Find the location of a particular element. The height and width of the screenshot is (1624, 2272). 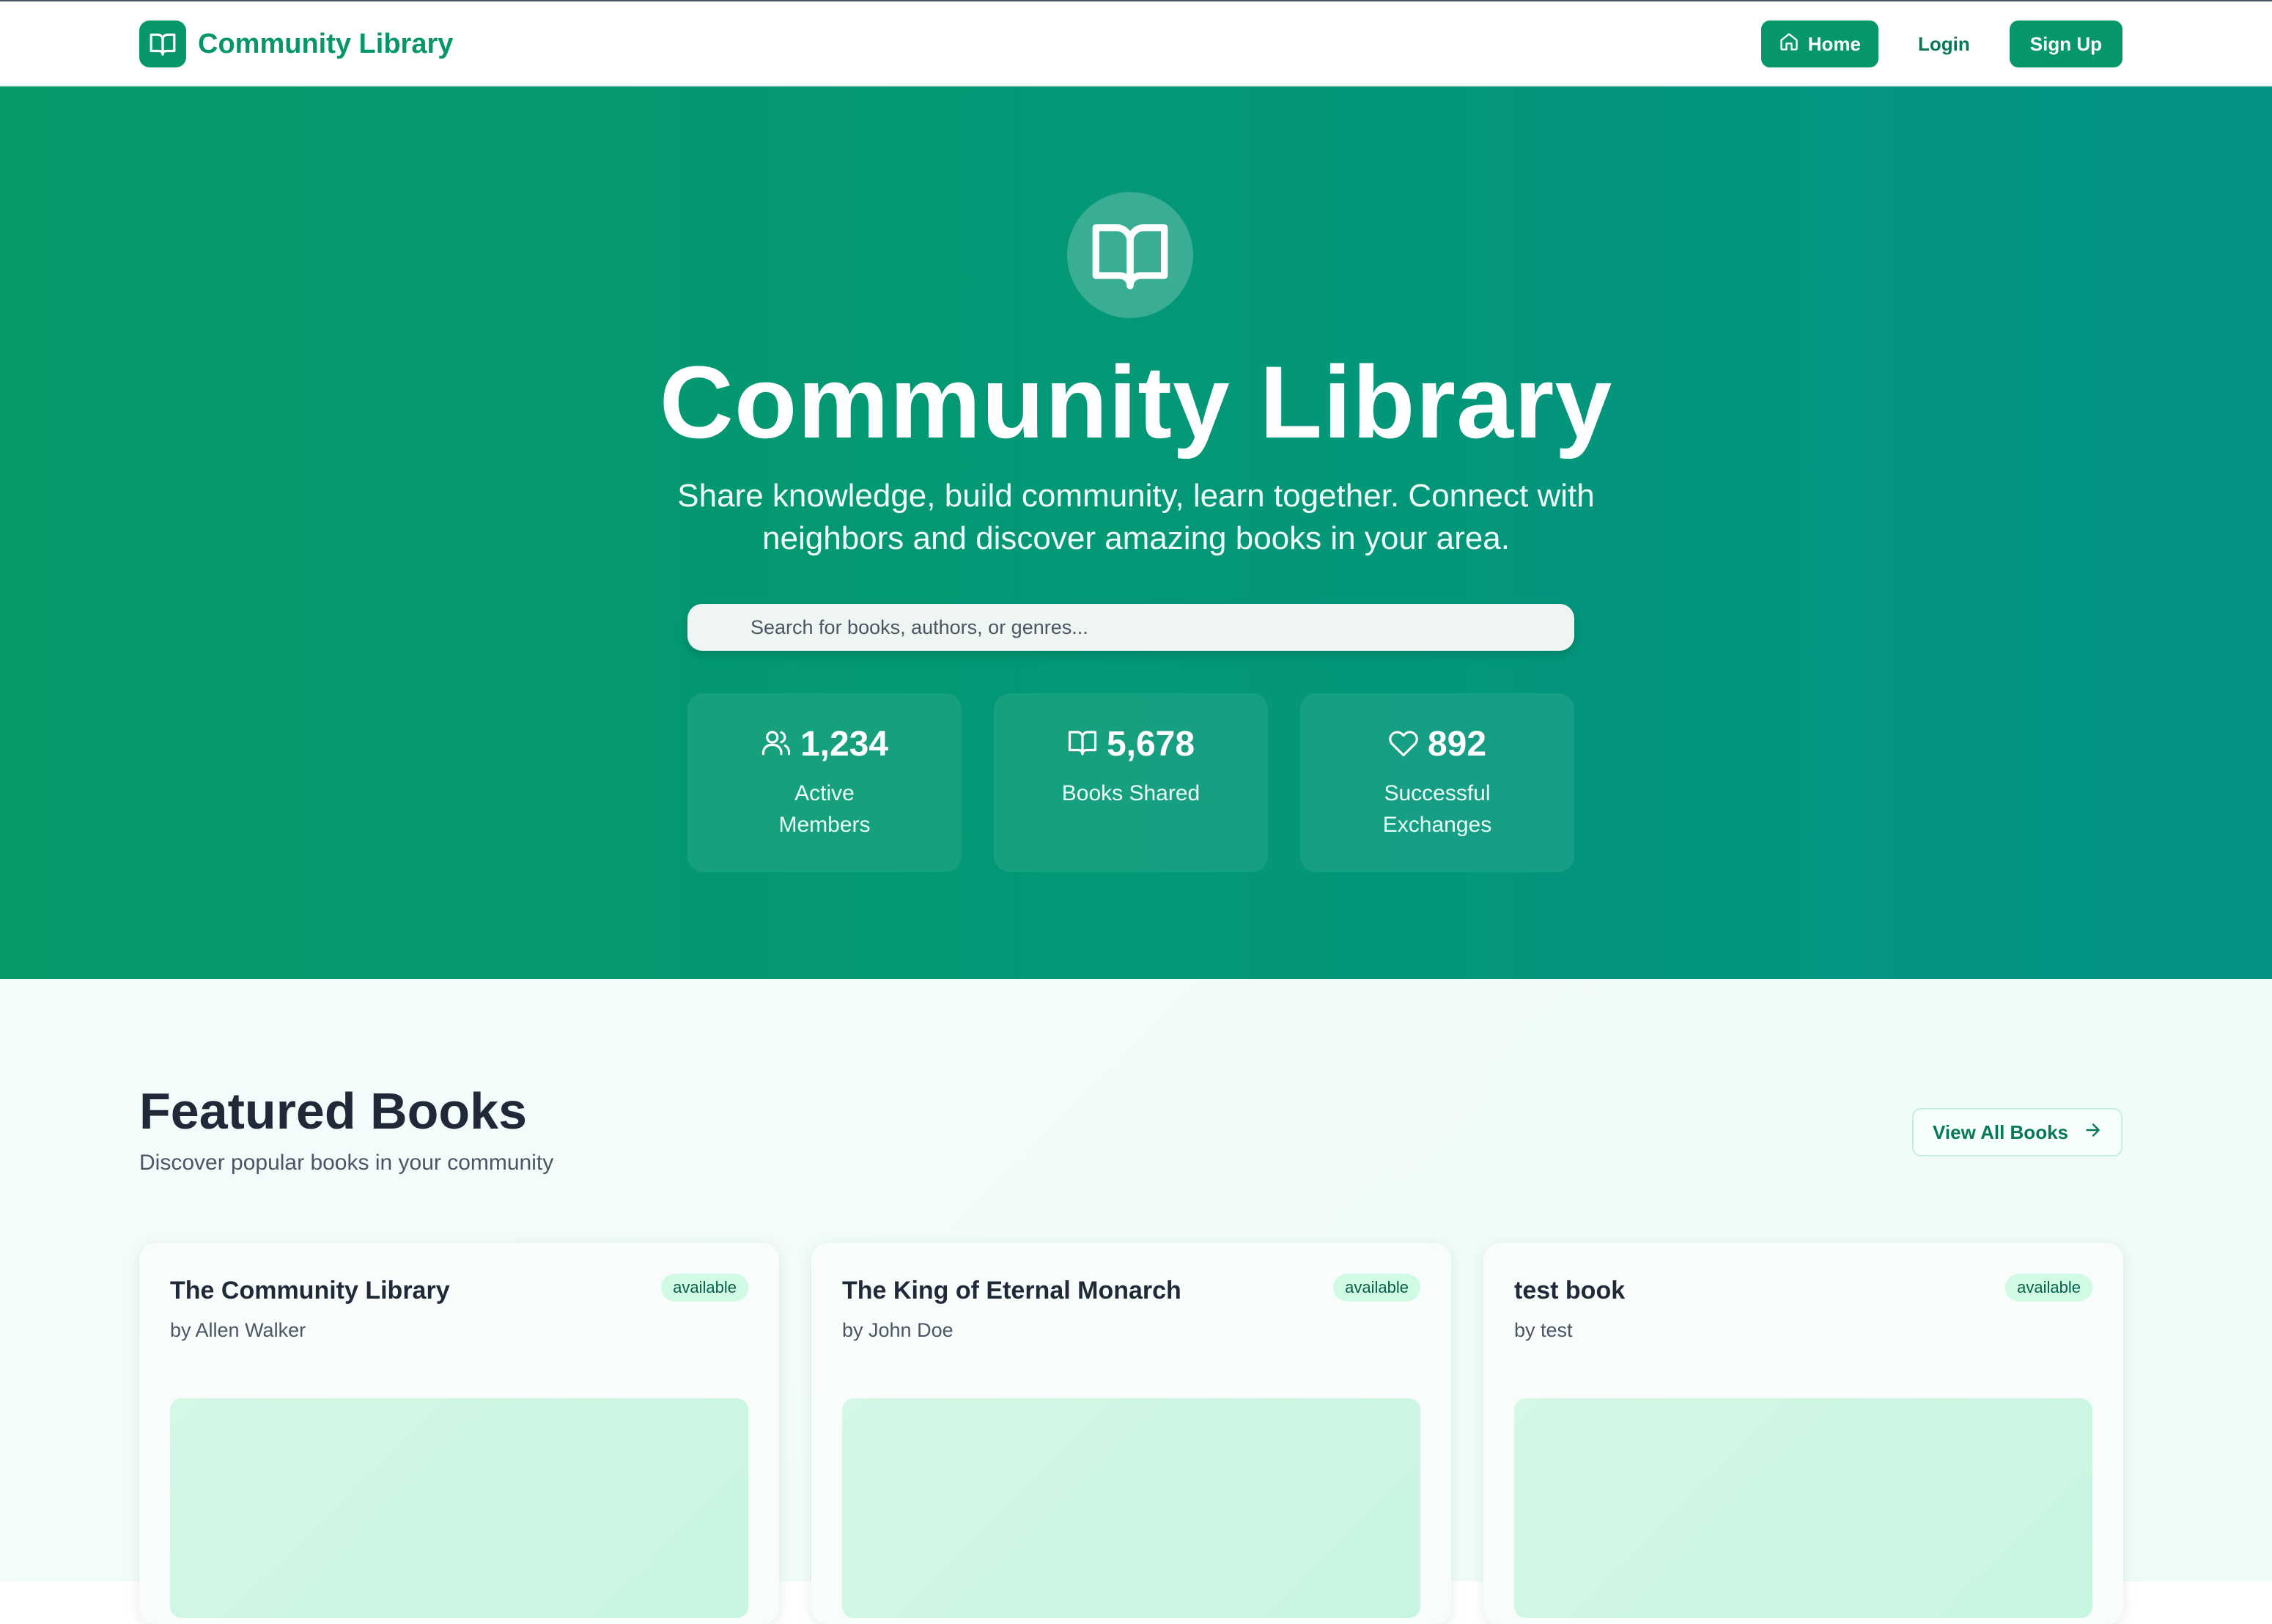

arrow-right-icon is located at coordinates (2092, 1133).